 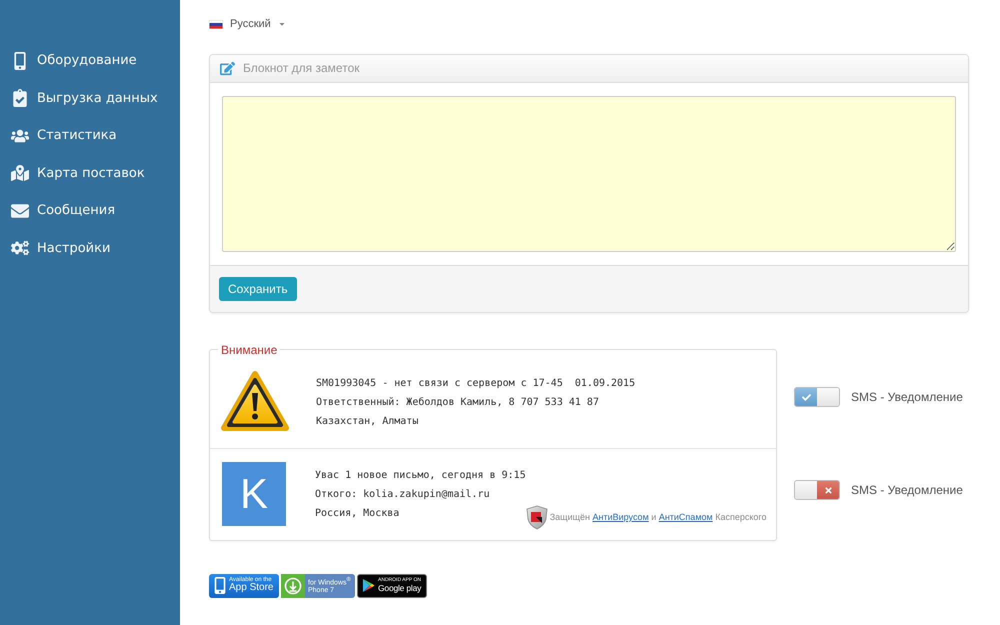 What do you see at coordinates (90, 173) in the screenshot?
I see `sidebar-item: Карта поставок` at bounding box center [90, 173].